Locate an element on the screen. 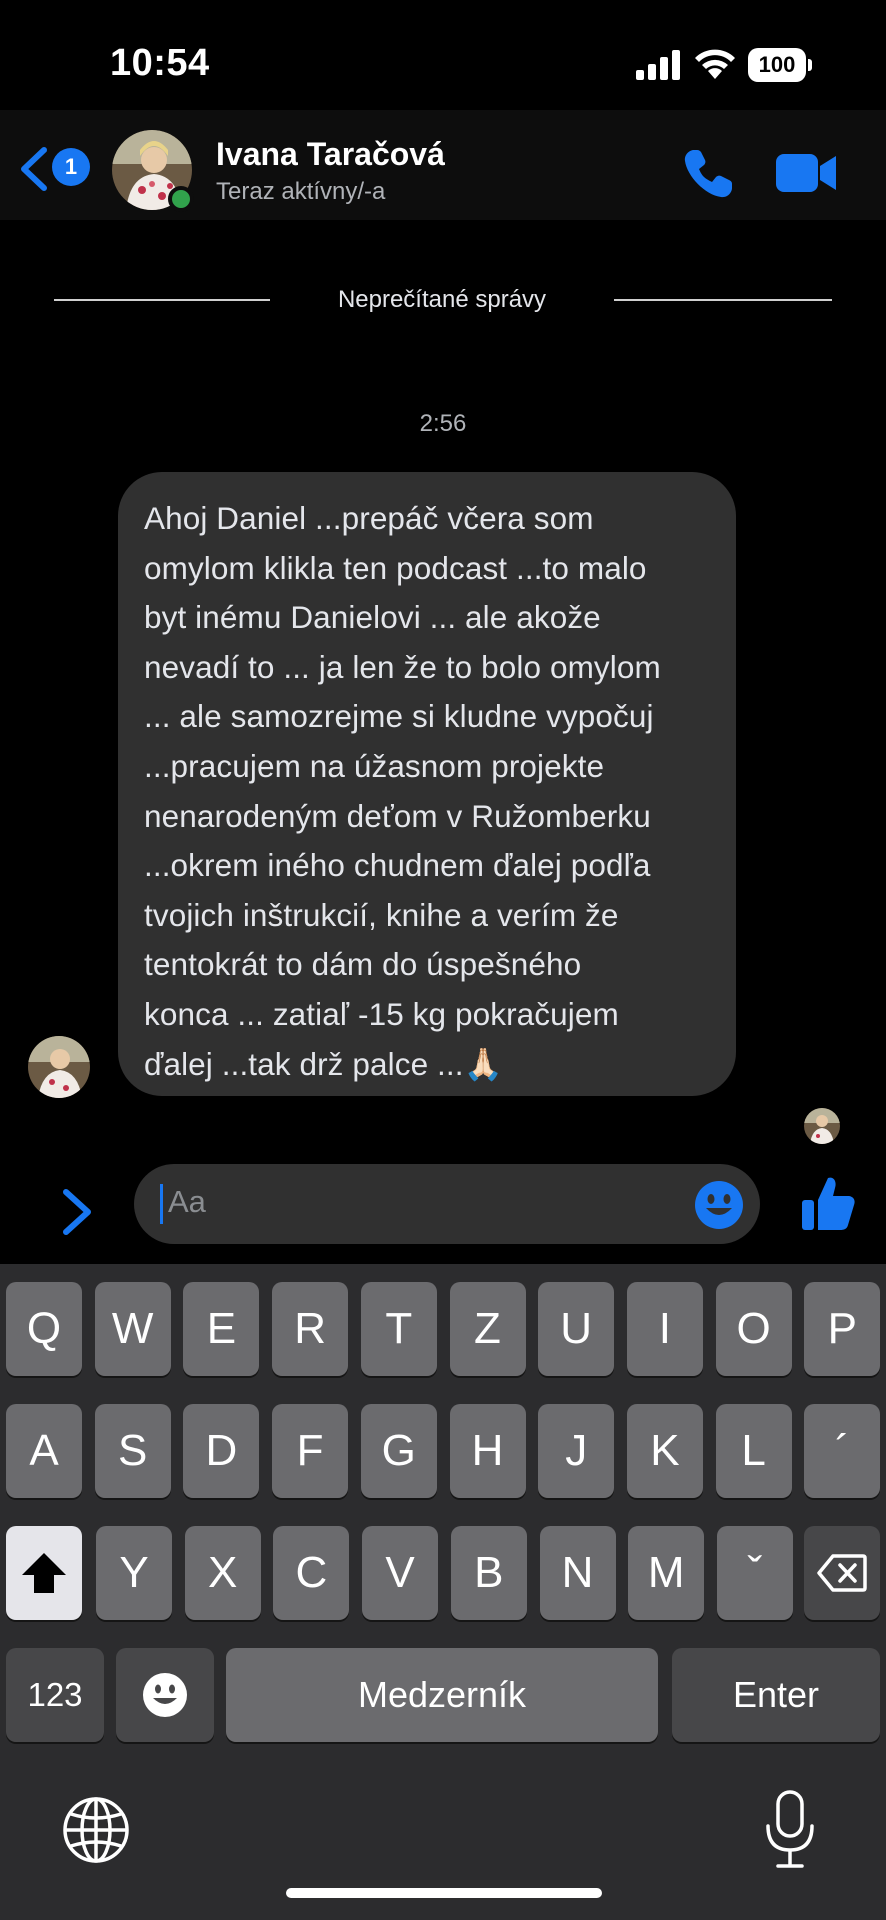 The width and height of the screenshot is (886, 1920). signal-icon is located at coordinates (658, 65).